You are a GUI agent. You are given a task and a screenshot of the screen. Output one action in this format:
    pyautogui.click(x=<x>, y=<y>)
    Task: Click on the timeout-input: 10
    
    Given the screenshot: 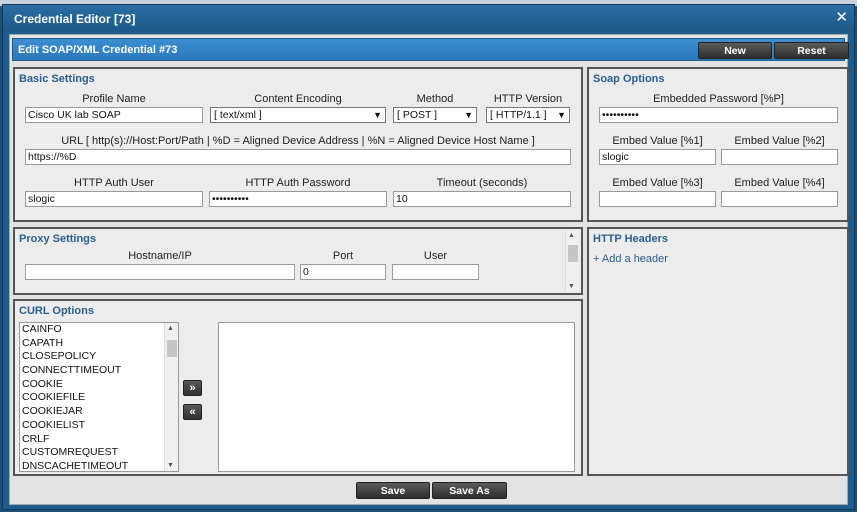 What is the action you would take?
    pyautogui.click(x=482, y=199)
    